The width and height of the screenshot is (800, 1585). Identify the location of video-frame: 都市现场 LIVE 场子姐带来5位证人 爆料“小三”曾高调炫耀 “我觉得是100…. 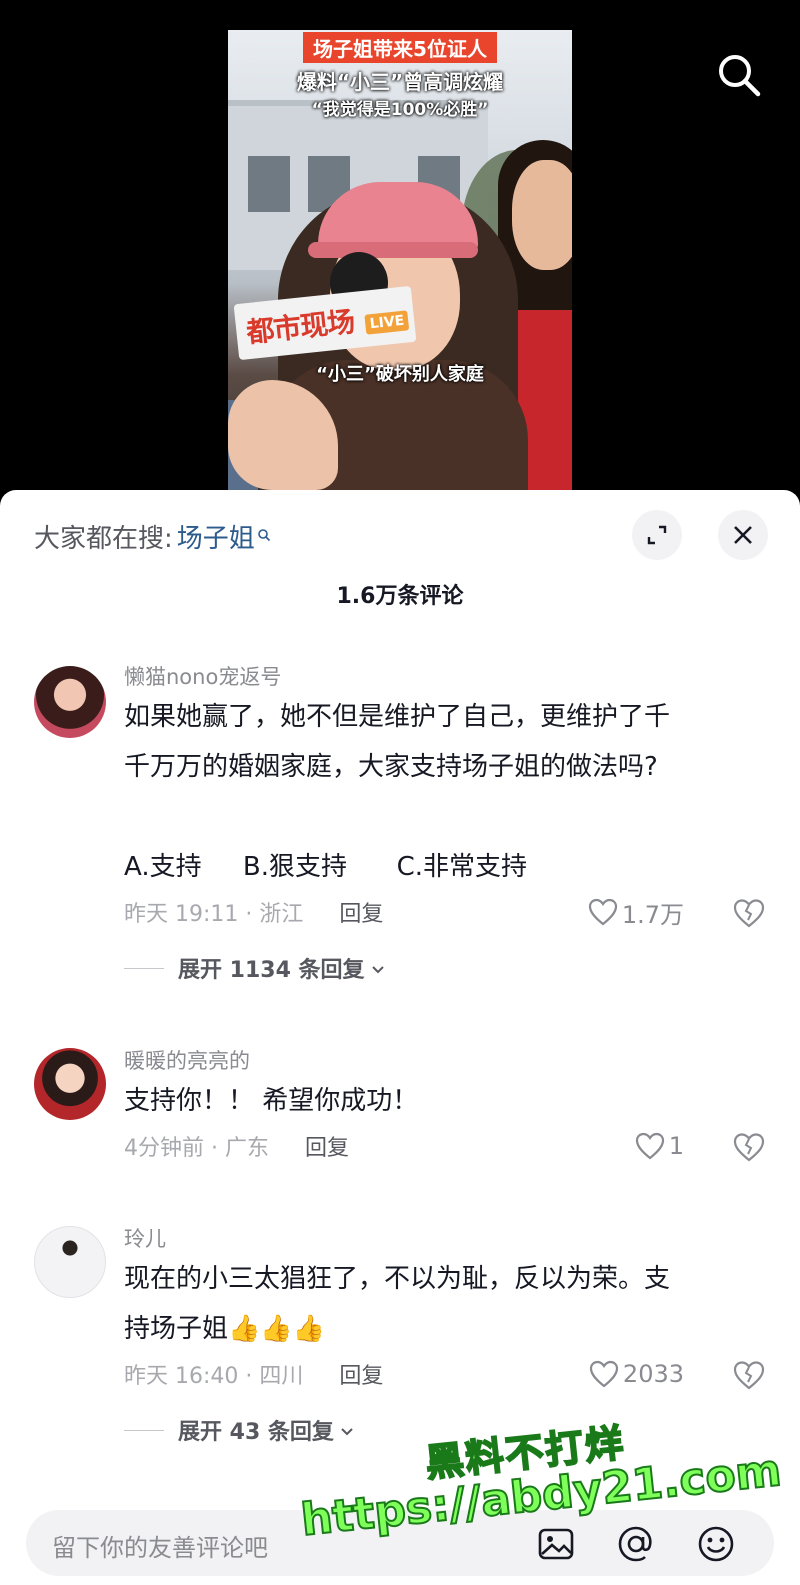
(400, 260).